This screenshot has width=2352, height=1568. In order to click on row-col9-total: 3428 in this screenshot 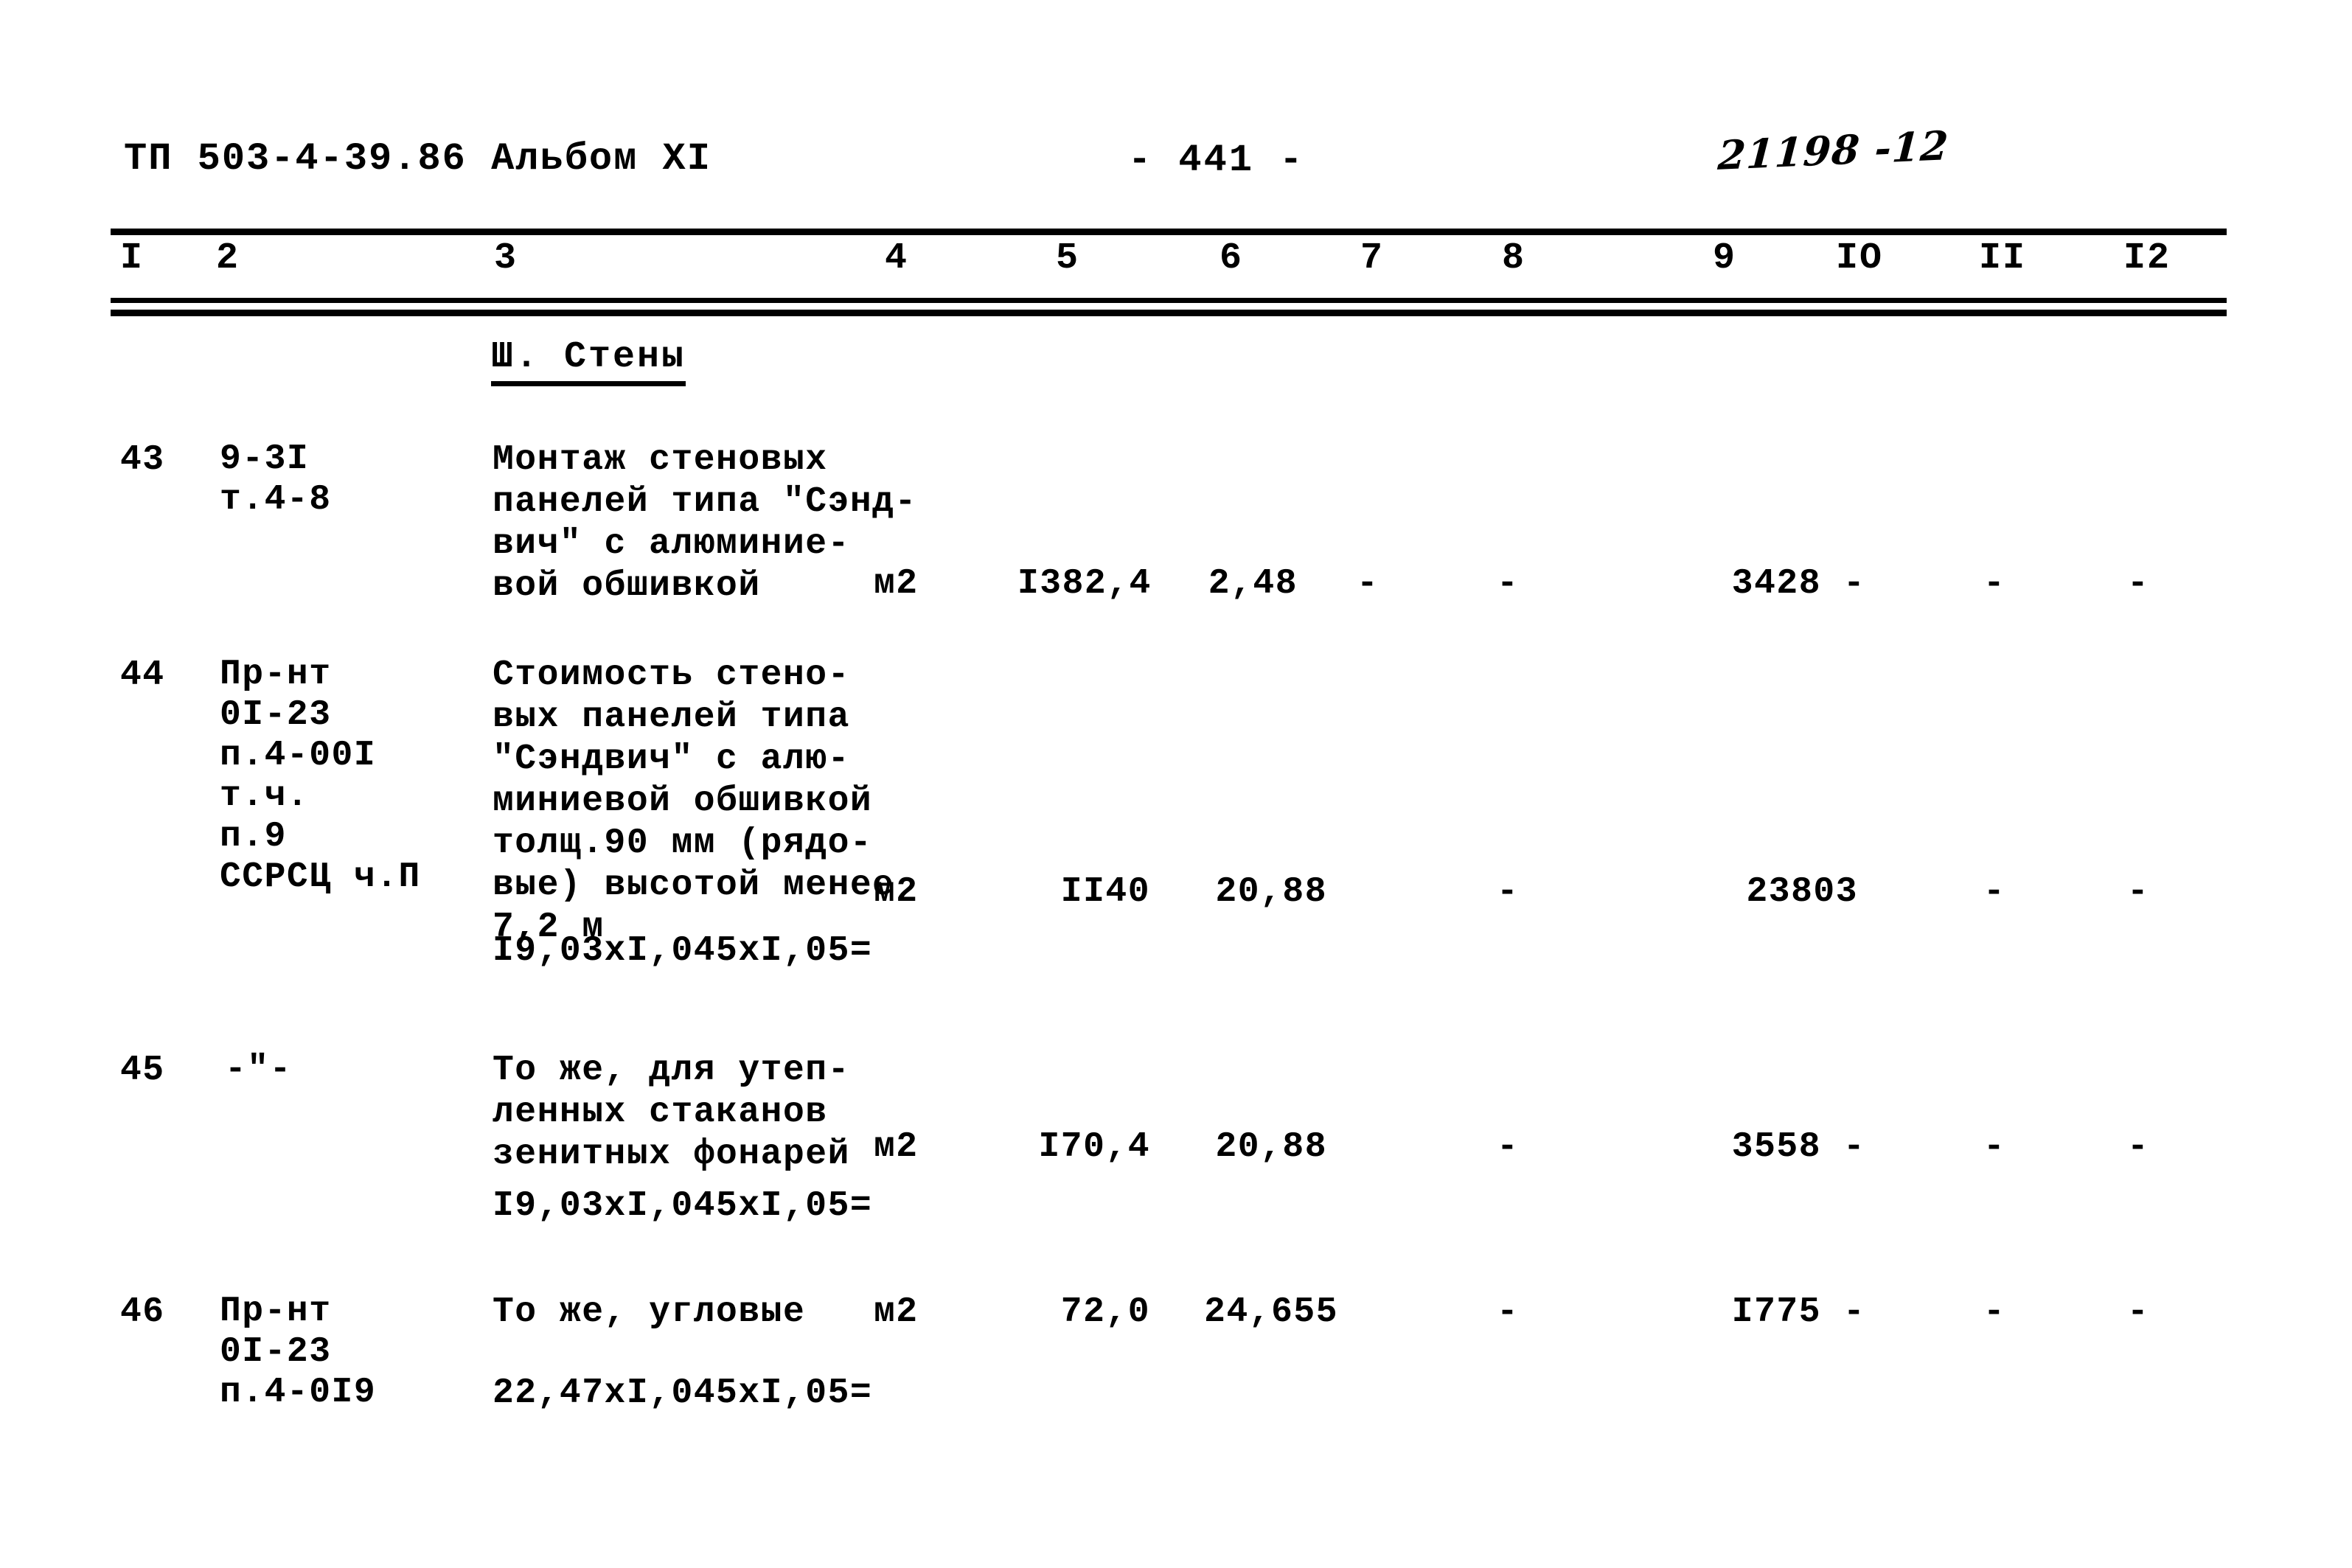, I will do `click(1776, 584)`.